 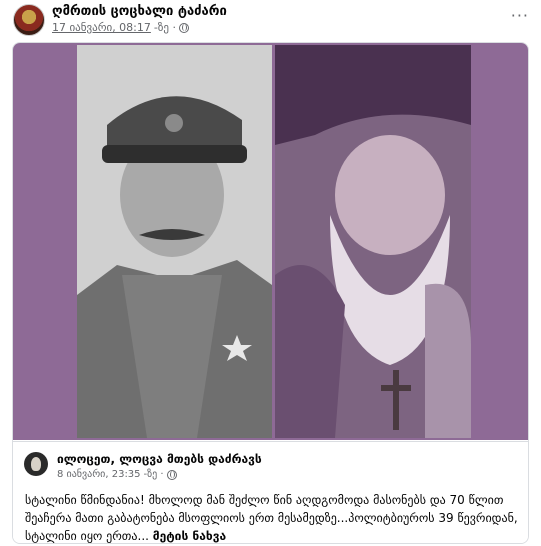 What do you see at coordinates (164, 27) in the screenshot?
I see `post-date-suffix: -ზე ·` at bounding box center [164, 27].